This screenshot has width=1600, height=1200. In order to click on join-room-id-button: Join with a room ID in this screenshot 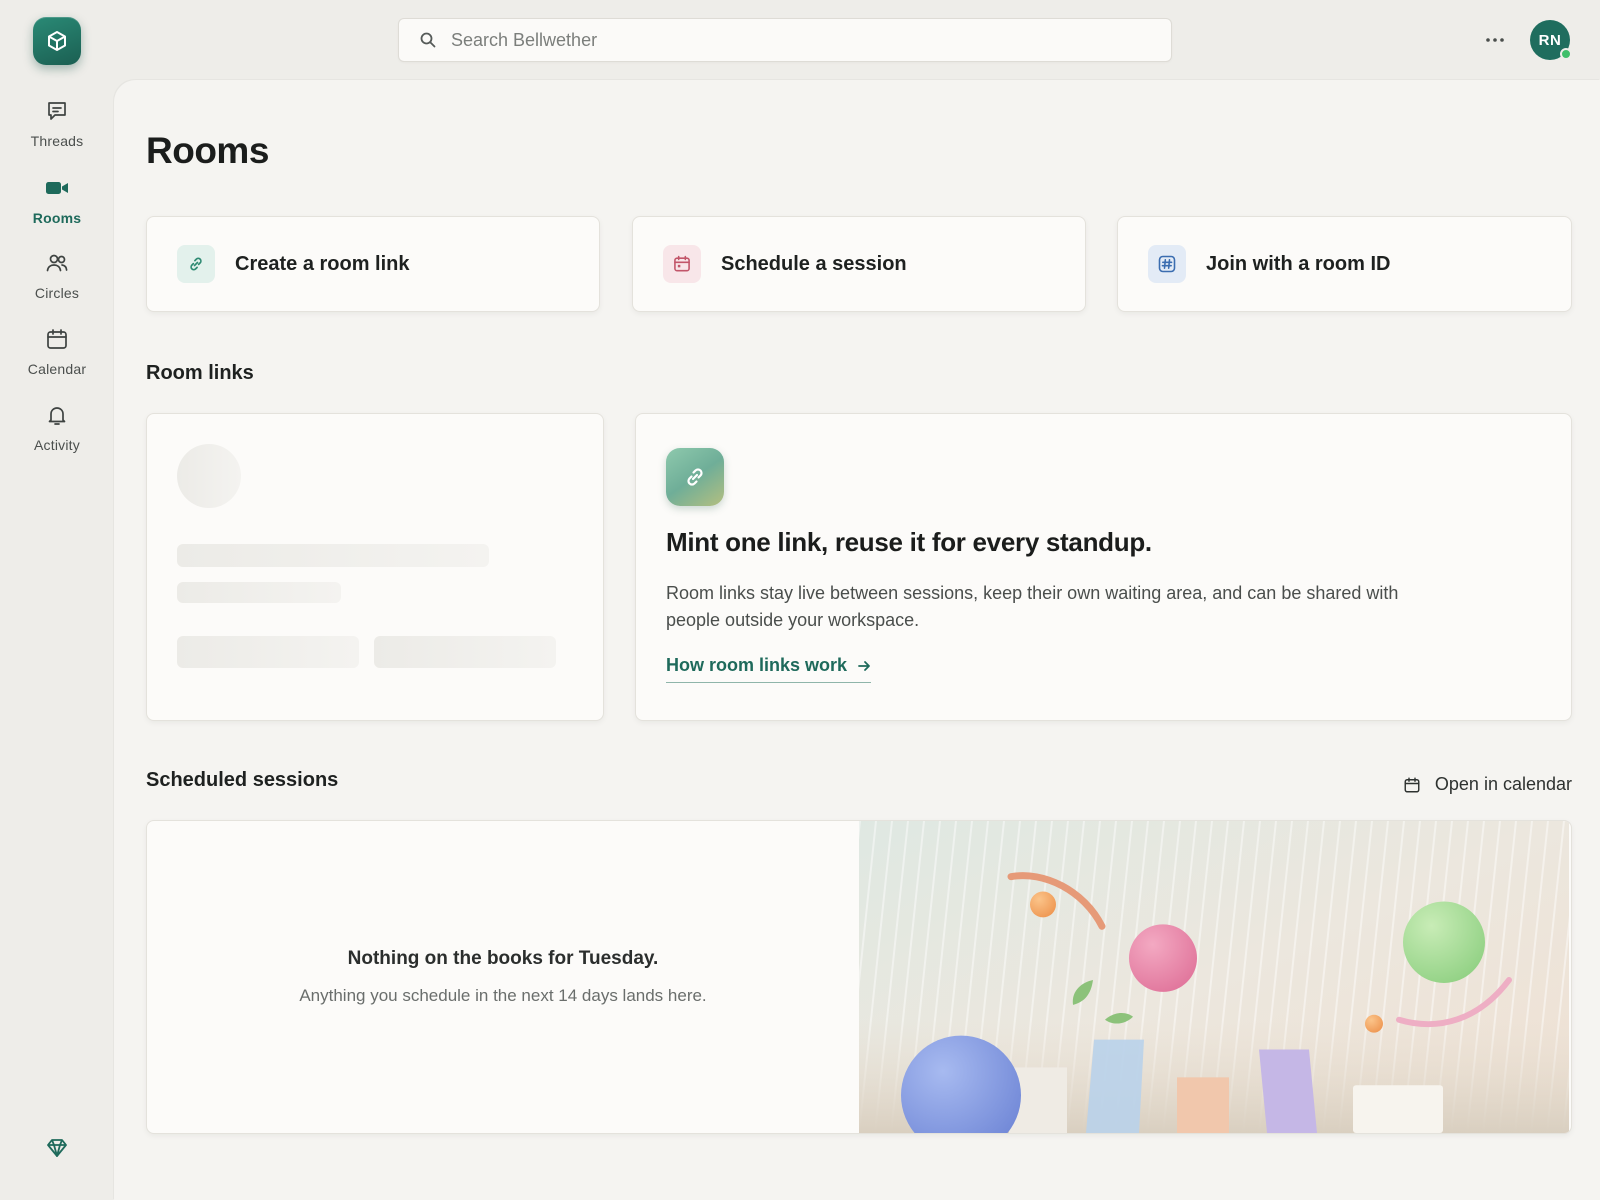, I will do `click(1344, 264)`.